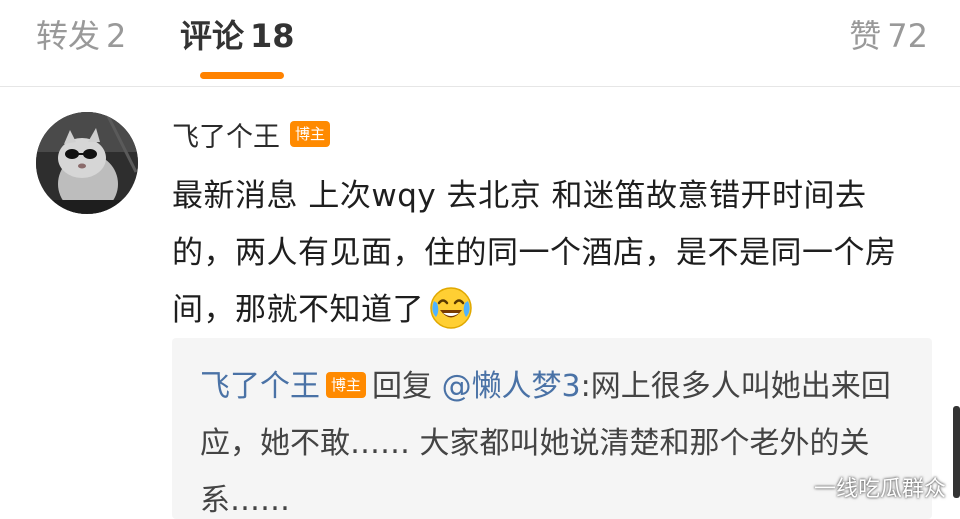 This screenshot has height=519, width=960. I want to click on tab-comments-count: 18, so click(272, 36).